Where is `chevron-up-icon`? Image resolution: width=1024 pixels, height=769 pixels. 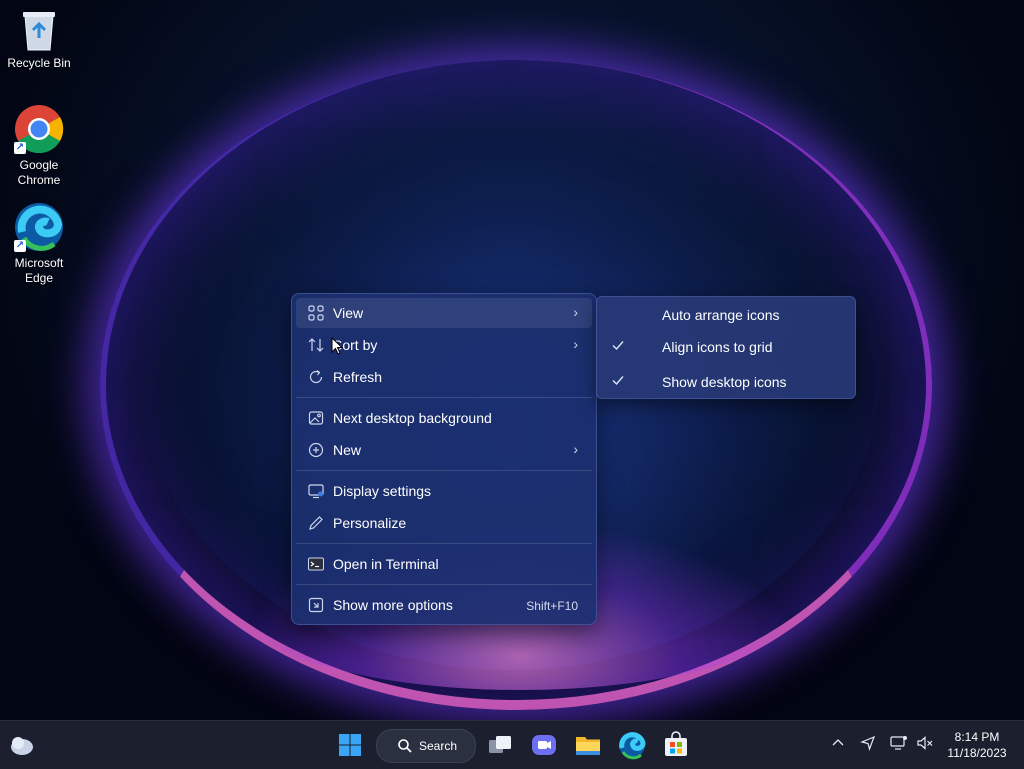 chevron-up-icon is located at coordinates (838, 742).